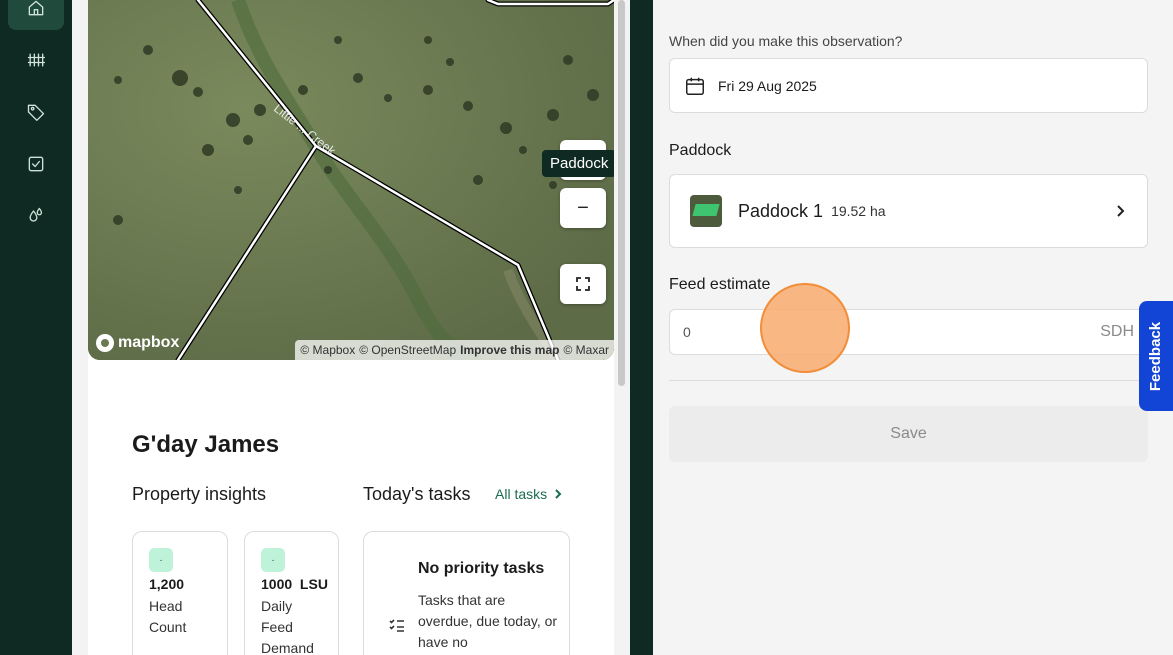 The image size is (1173, 655). I want to click on sidebar-item-water, so click(36, 216).